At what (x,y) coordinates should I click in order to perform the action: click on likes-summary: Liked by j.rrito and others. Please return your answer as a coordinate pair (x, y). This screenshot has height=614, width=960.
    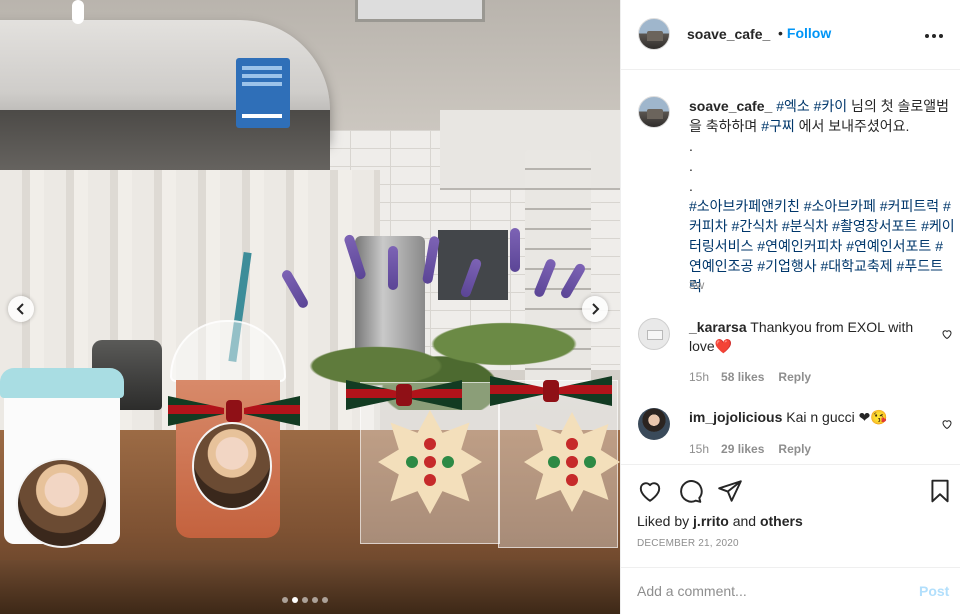
    Looking at the image, I should click on (720, 521).